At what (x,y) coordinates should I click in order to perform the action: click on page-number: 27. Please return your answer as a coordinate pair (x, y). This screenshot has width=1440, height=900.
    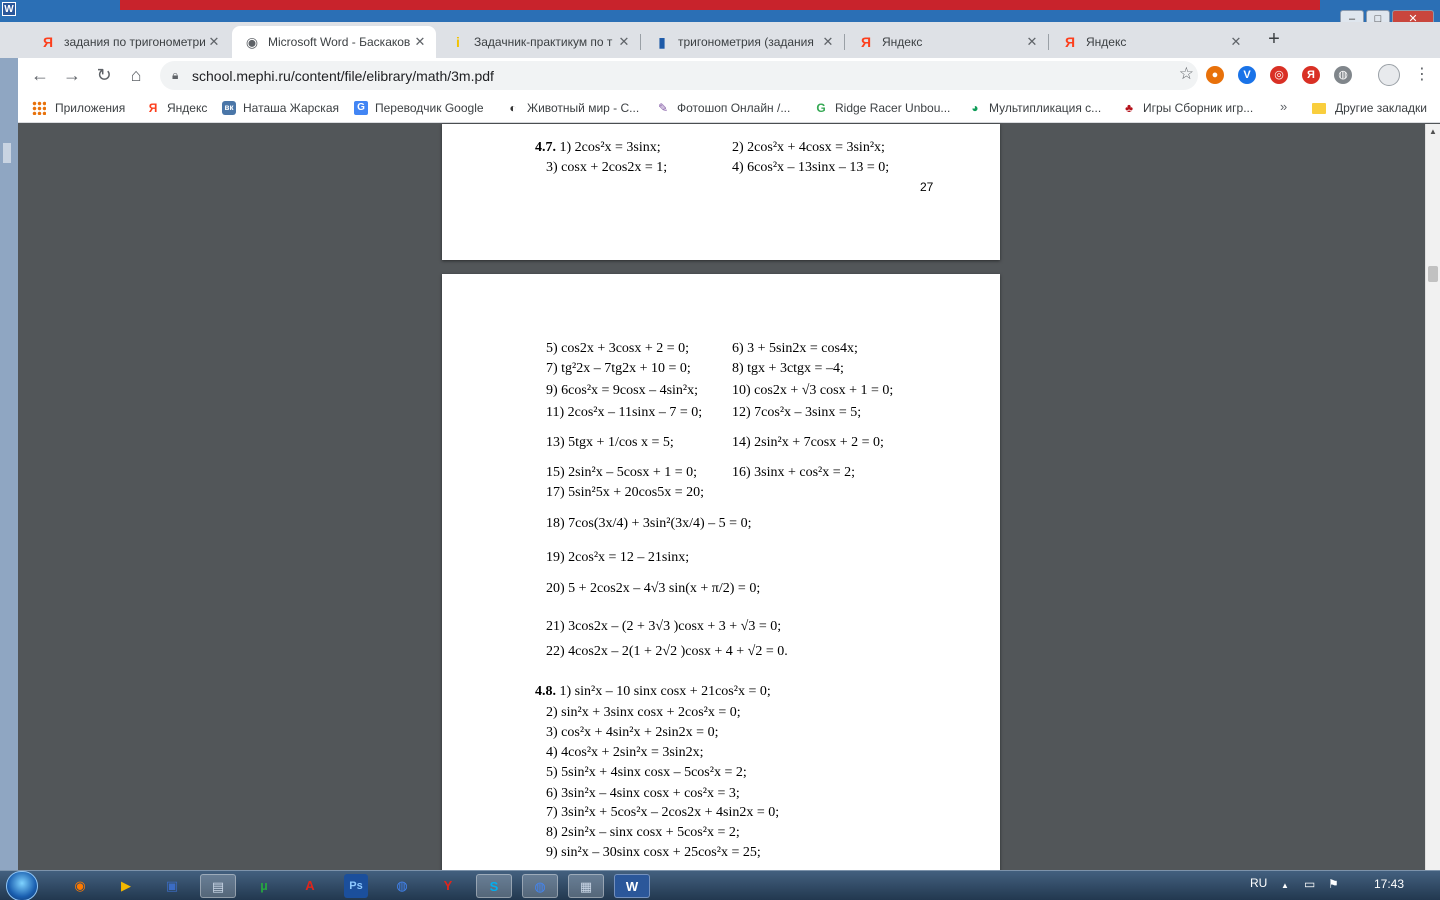
    Looking at the image, I should click on (927, 187).